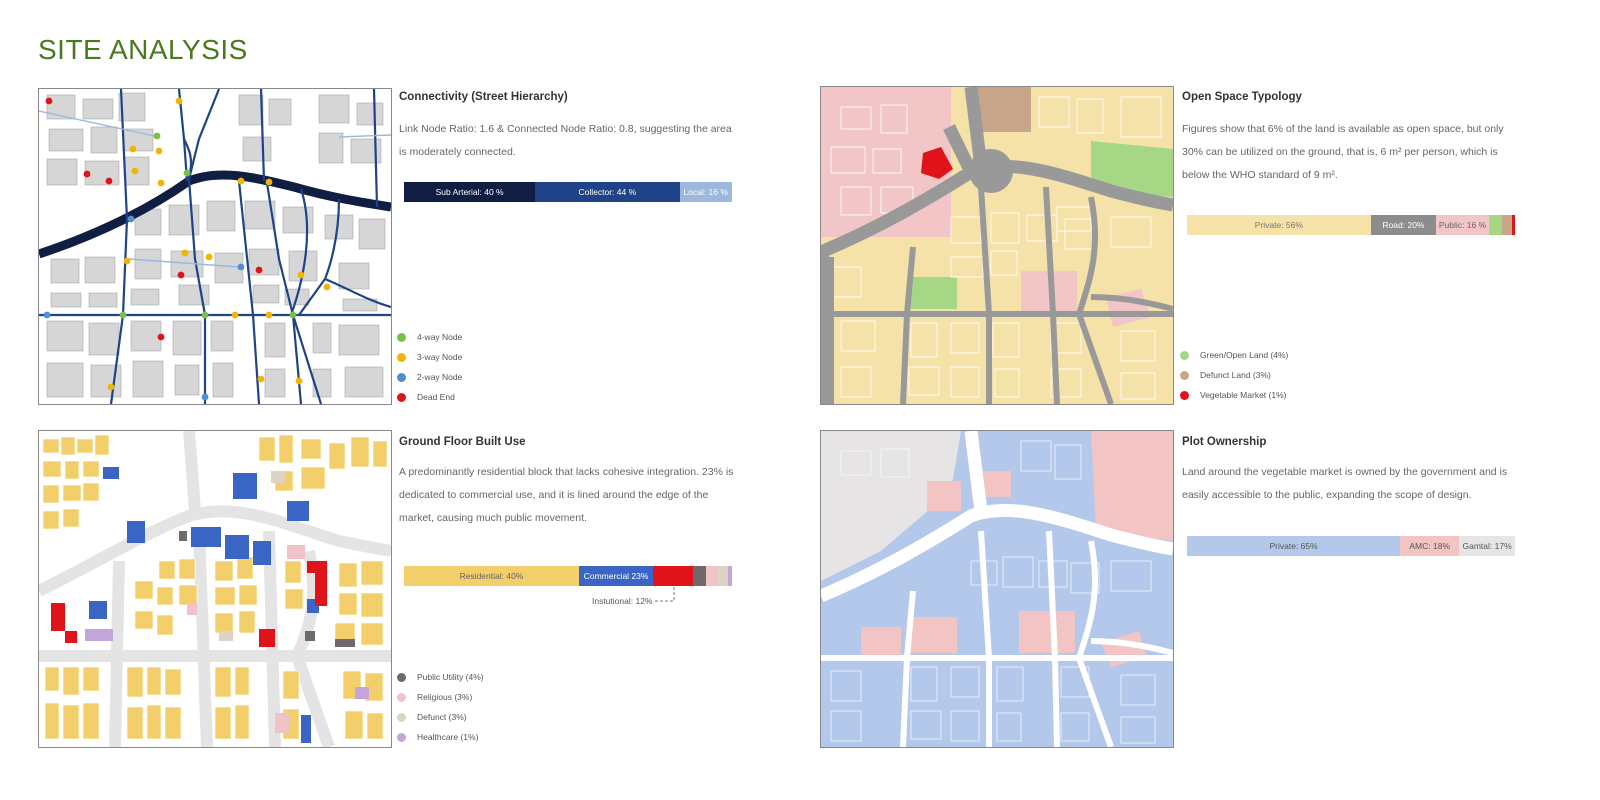  What do you see at coordinates (448, 737) in the screenshot?
I see `legend-label: Healthcare (1%)` at bounding box center [448, 737].